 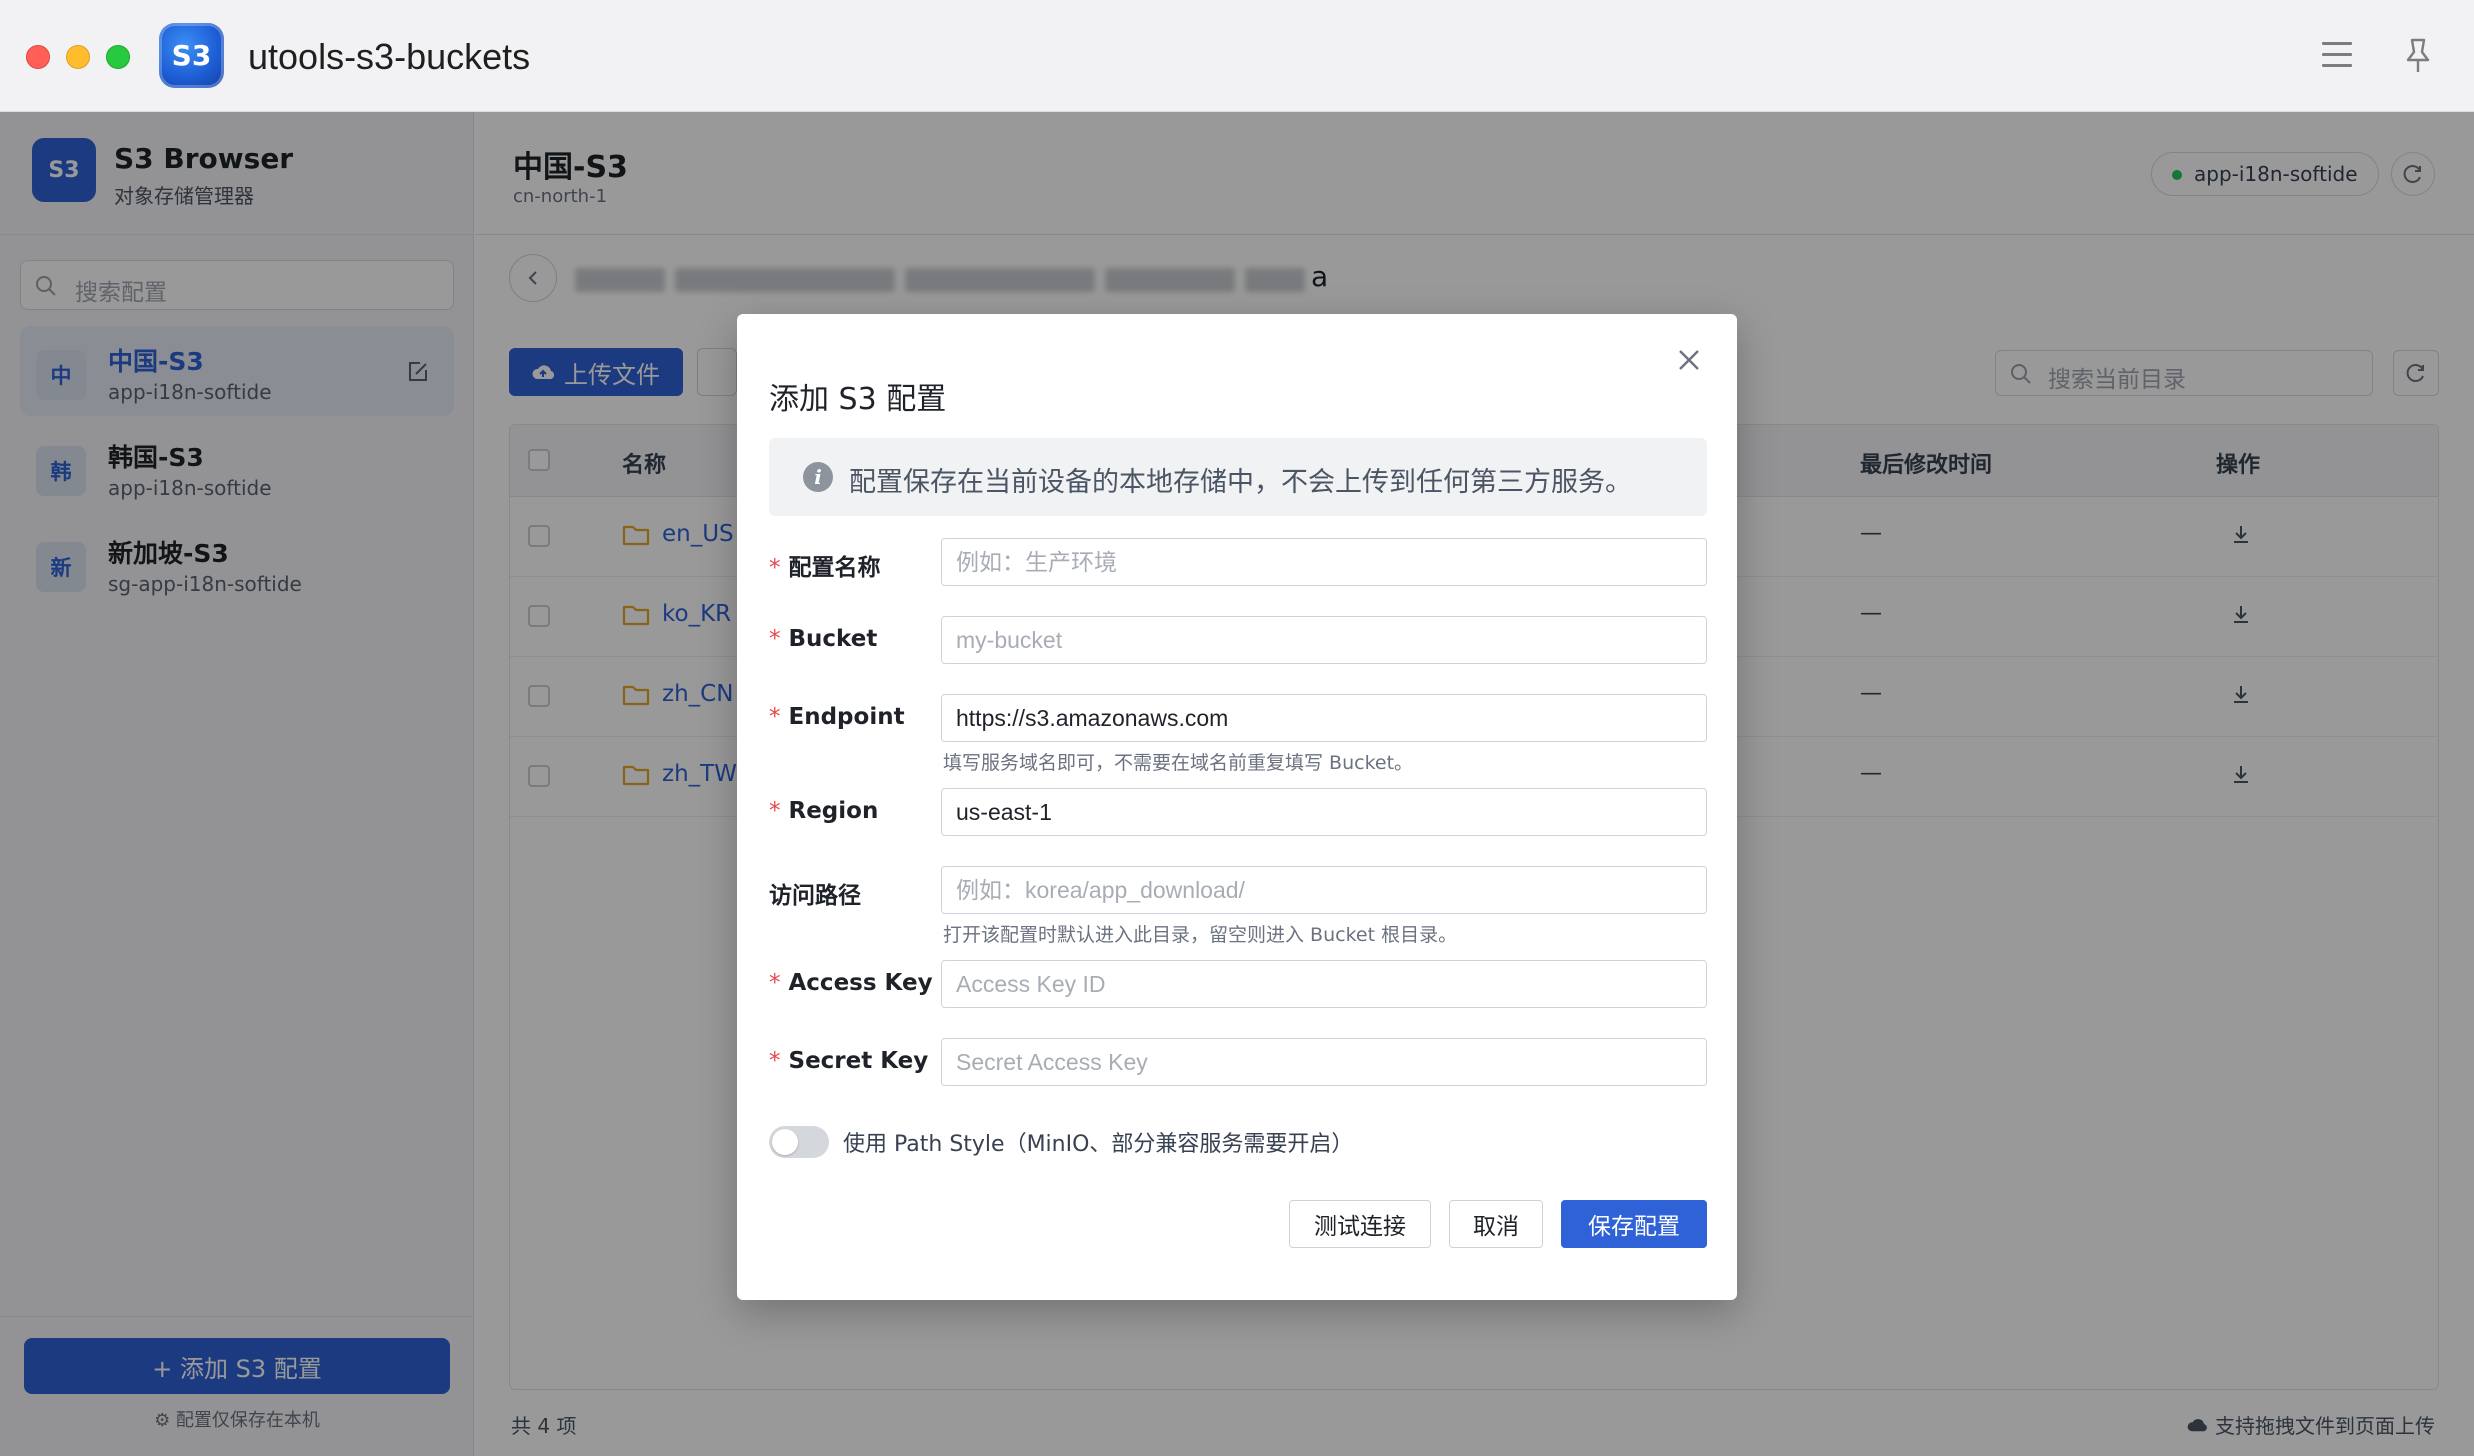 What do you see at coordinates (1324, 984) in the screenshot?
I see `access-key-input: Access Key ID` at bounding box center [1324, 984].